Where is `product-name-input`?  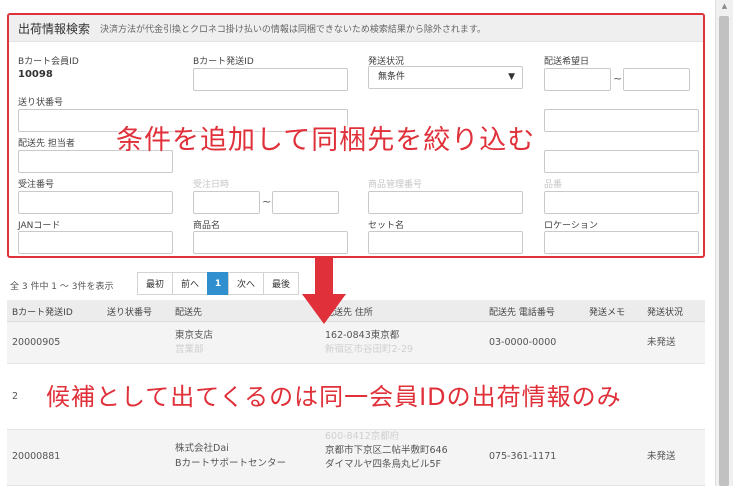 product-name-input is located at coordinates (270, 242).